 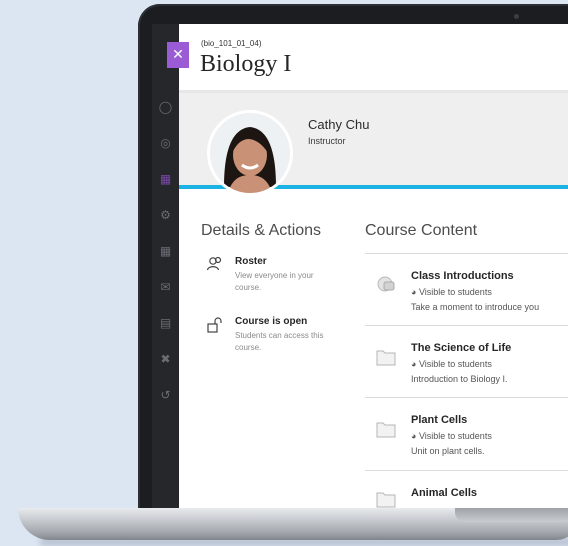 What do you see at coordinates (231, 43) in the screenshot?
I see `course-id: (bio_101_01_04)` at bounding box center [231, 43].